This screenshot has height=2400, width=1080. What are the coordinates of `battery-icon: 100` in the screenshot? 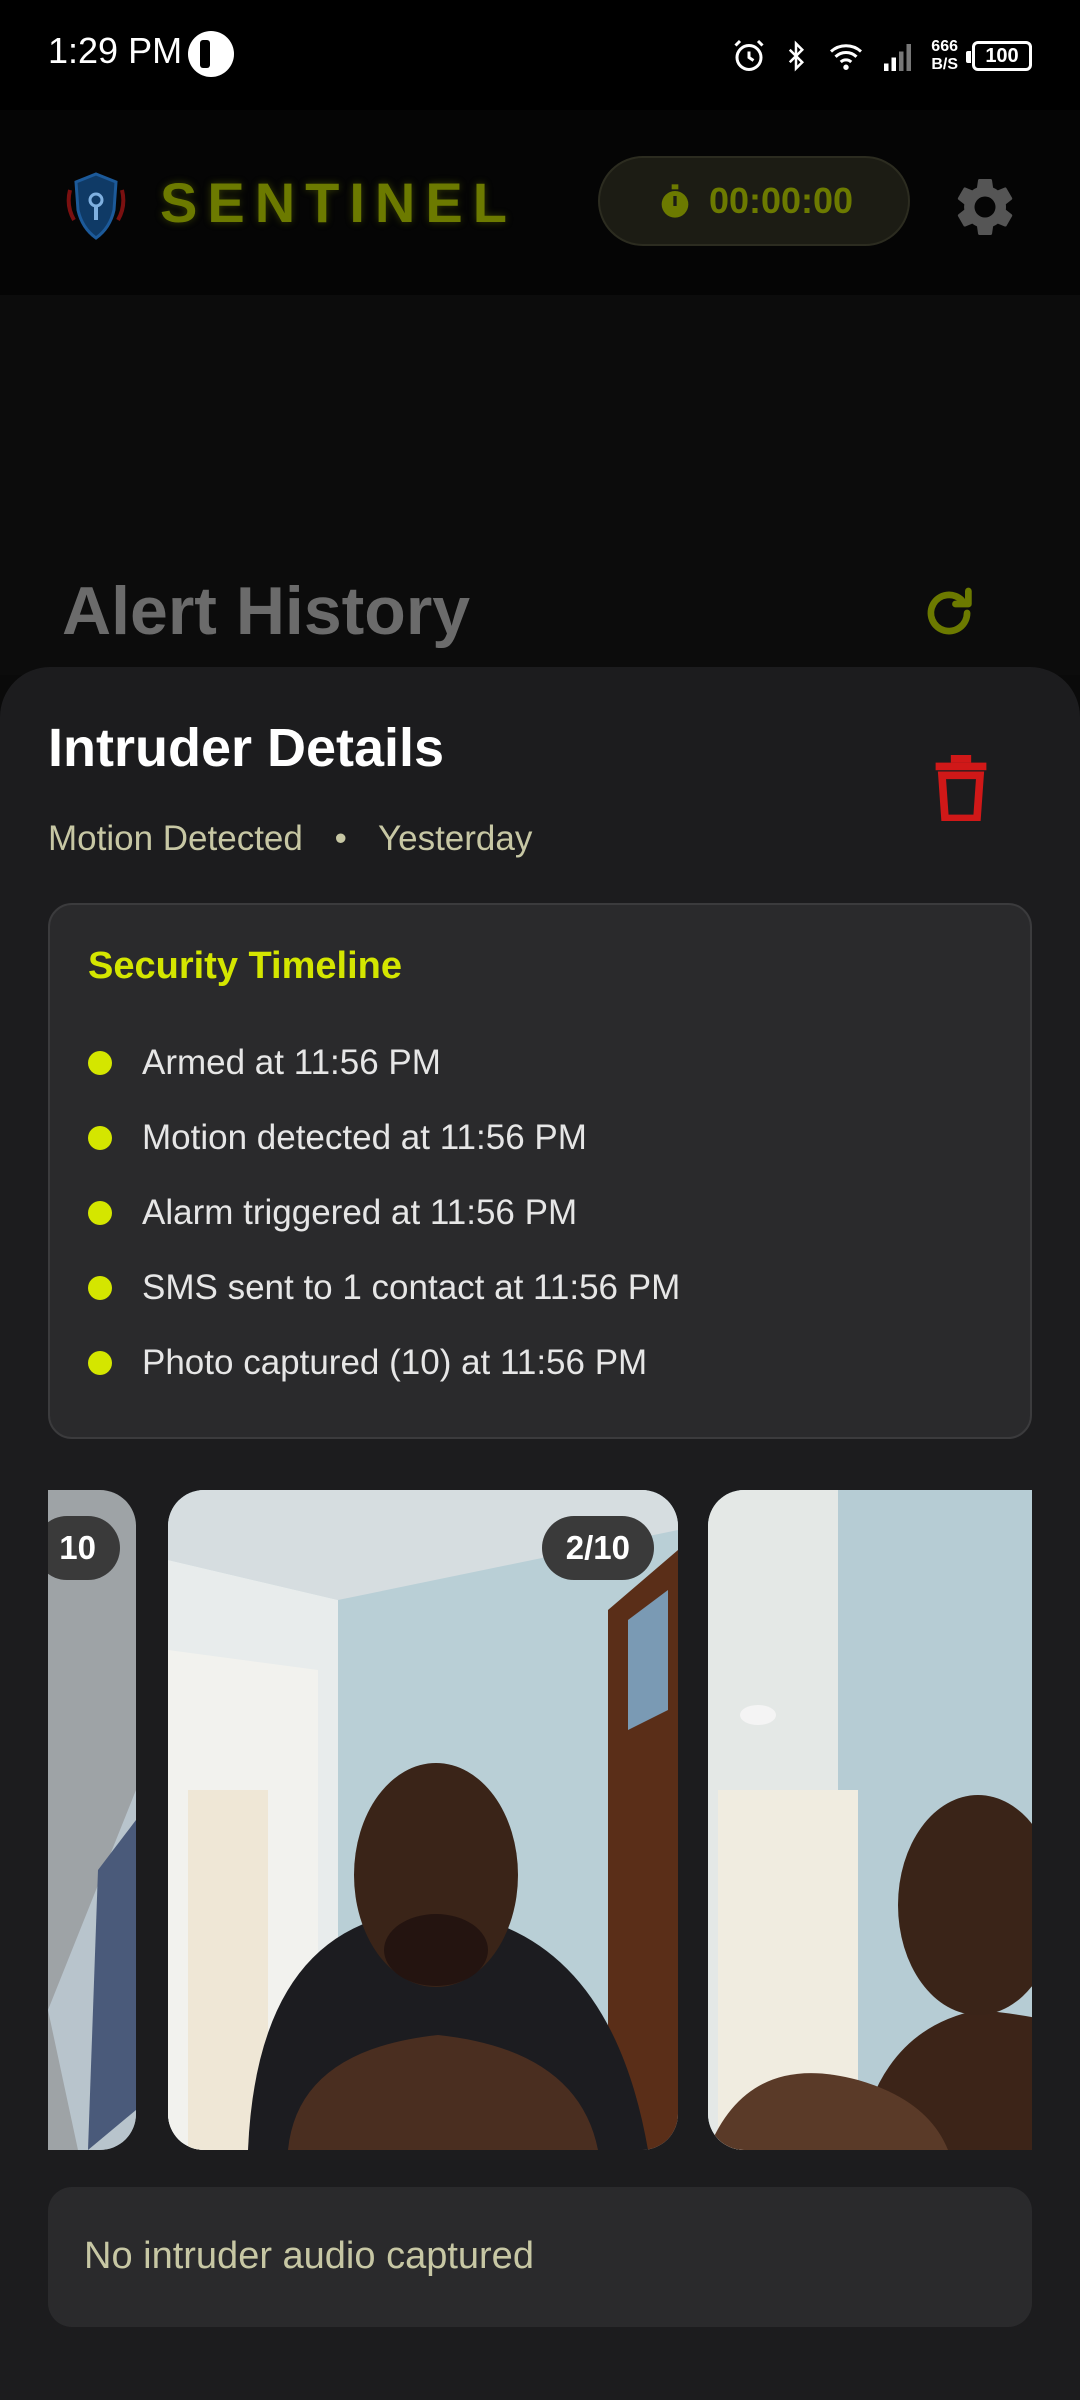 It's located at (999, 56).